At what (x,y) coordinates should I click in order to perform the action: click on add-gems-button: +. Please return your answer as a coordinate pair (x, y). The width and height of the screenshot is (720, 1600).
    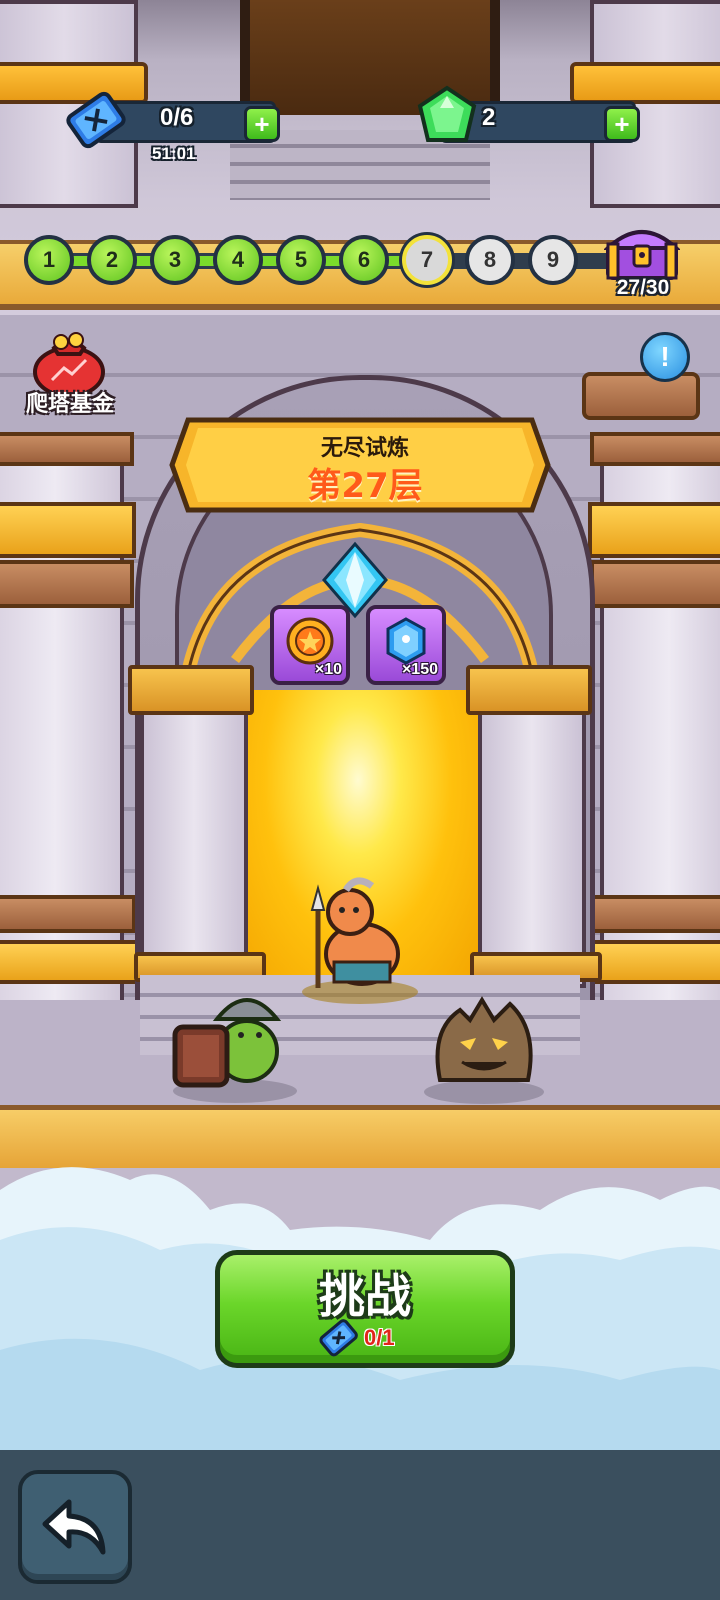
    Looking at the image, I should click on (622, 124).